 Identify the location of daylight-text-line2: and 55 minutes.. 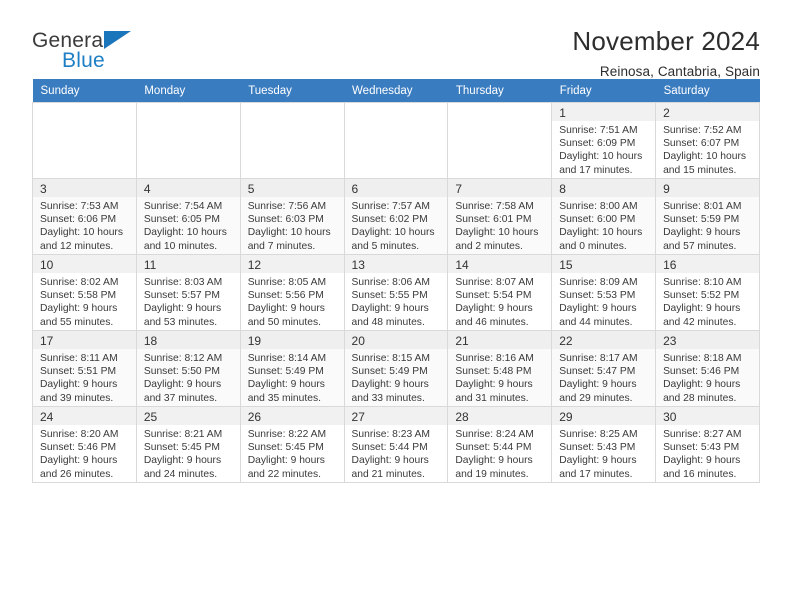
(77, 322).